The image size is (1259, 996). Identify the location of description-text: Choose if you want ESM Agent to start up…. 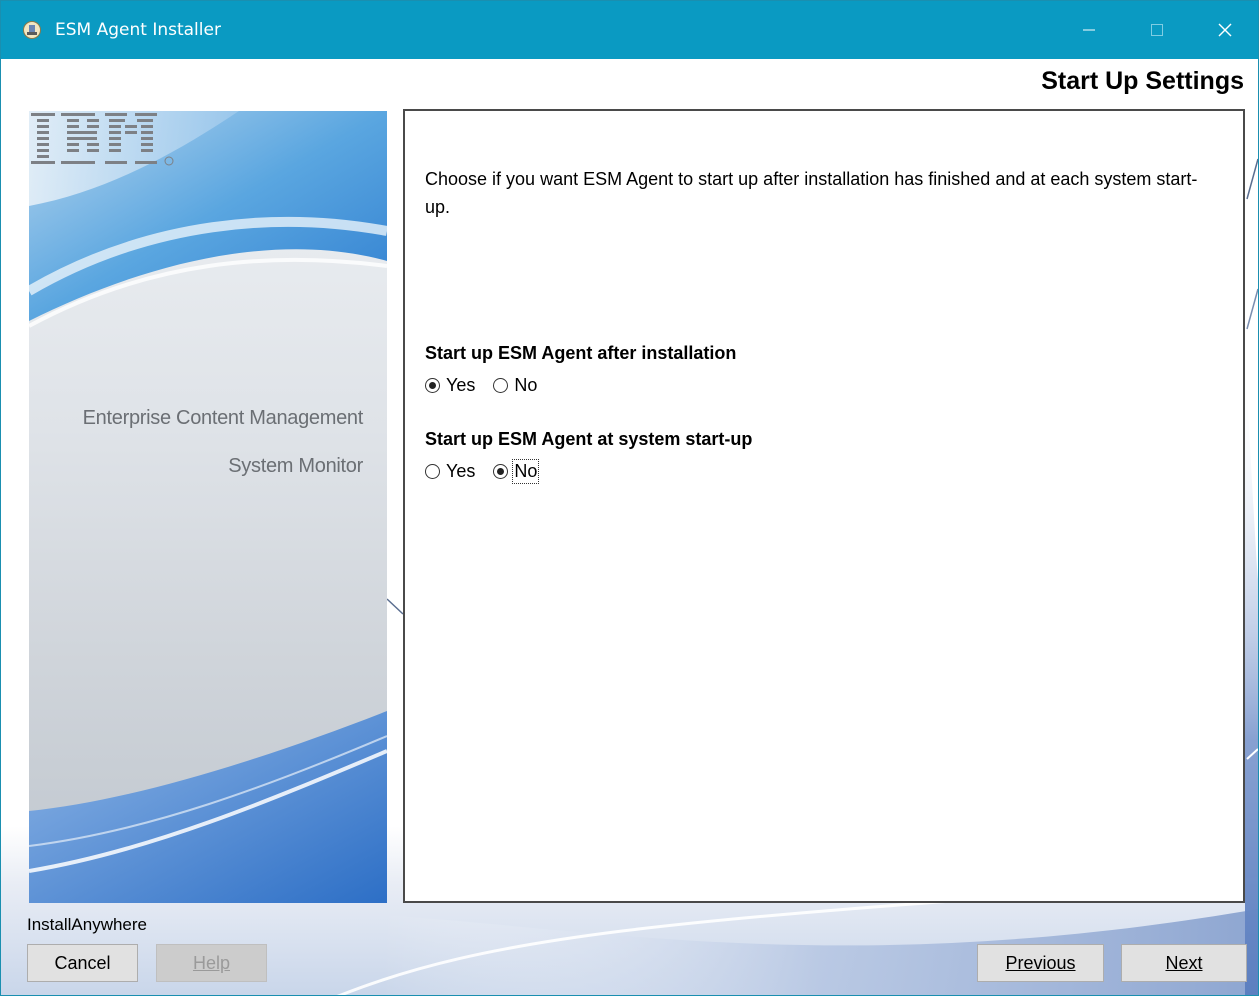
(811, 193).